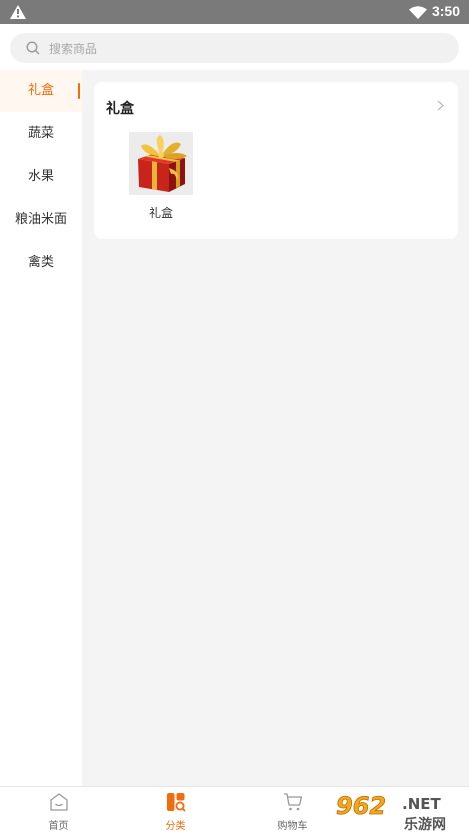 The image size is (469, 834). I want to click on watermark-logo: 962 .NET 乐游网, so click(399, 810).